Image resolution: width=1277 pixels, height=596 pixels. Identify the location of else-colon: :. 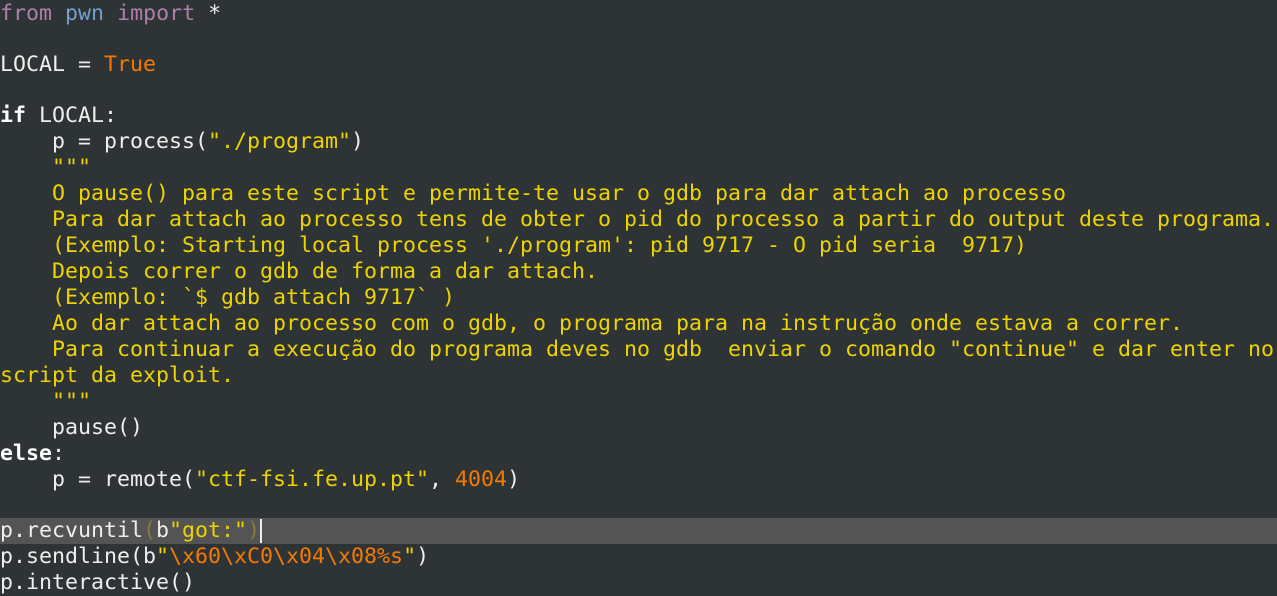
(59, 453).